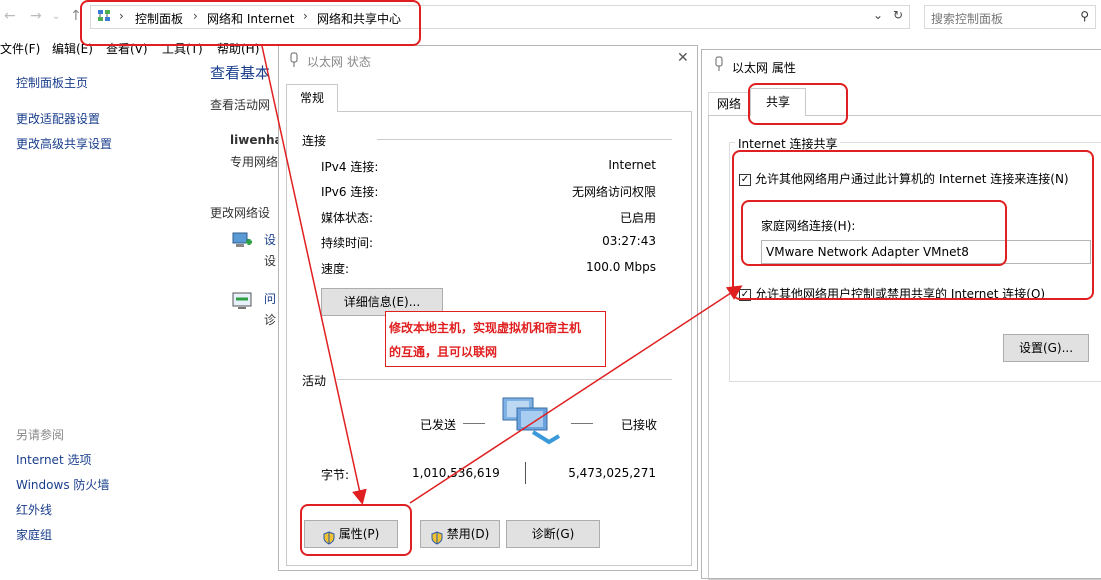  I want to click on speed-value: 100.0 Mbps, so click(620, 267).